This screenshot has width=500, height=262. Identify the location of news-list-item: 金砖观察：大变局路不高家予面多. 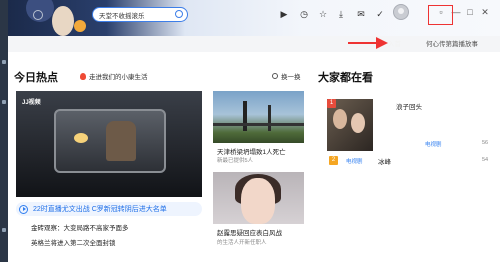
(80, 227).